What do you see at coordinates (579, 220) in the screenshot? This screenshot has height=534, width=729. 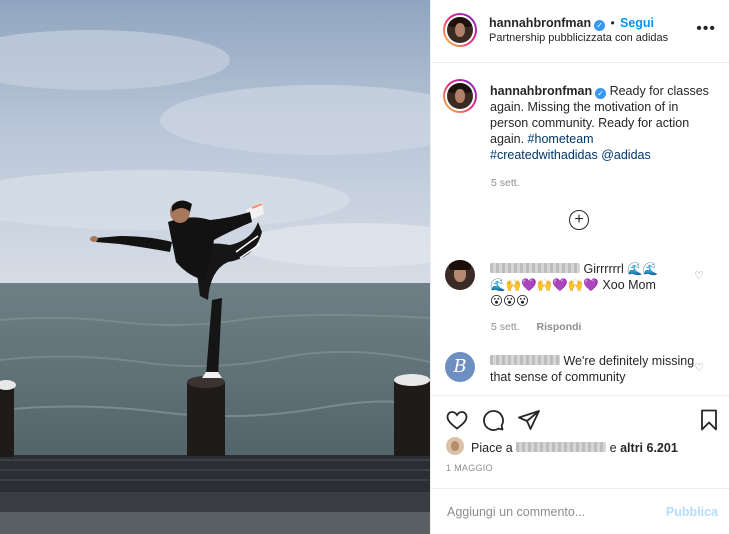 I see `plus-circle-icon: +` at bounding box center [579, 220].